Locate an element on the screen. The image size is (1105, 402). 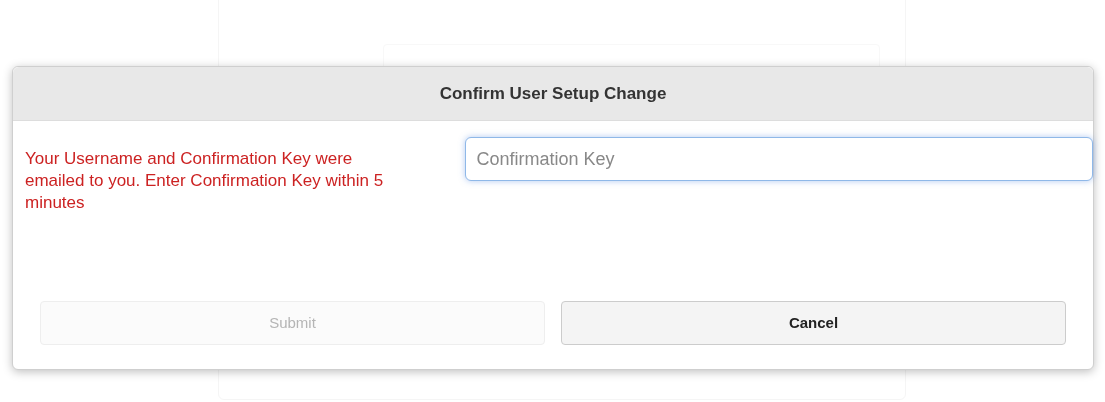
dialog-title: Confirm User Setup Change is located at coordinates (553, 93).